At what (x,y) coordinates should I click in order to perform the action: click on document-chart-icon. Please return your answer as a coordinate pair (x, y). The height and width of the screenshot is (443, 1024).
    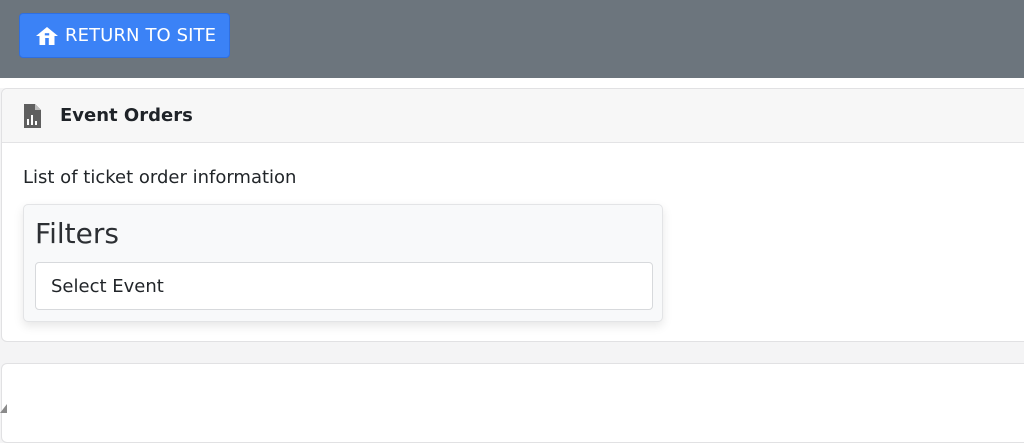
    Looking at the image, I should click on (32, 116).